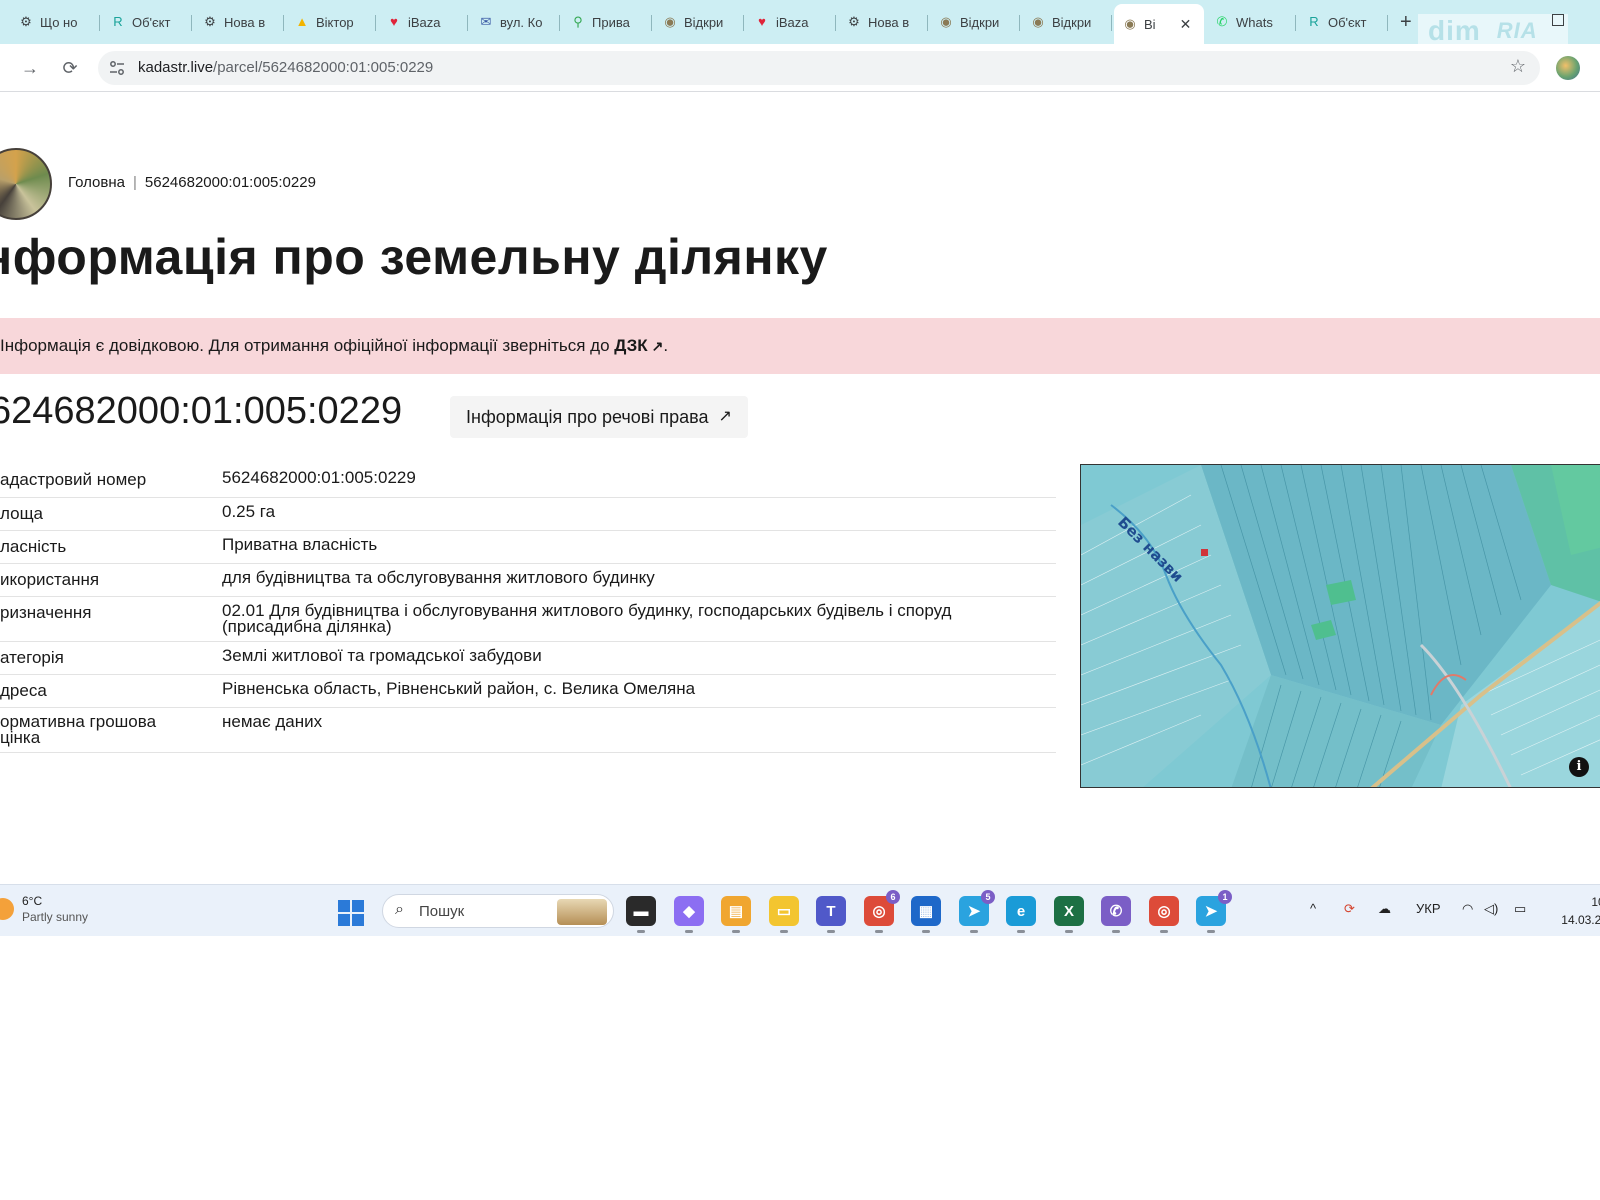  What do you see at coordinates (30, 68) in the screenshot?
I see `forward-arrow-icon: →` at bounding box center [30, 68].